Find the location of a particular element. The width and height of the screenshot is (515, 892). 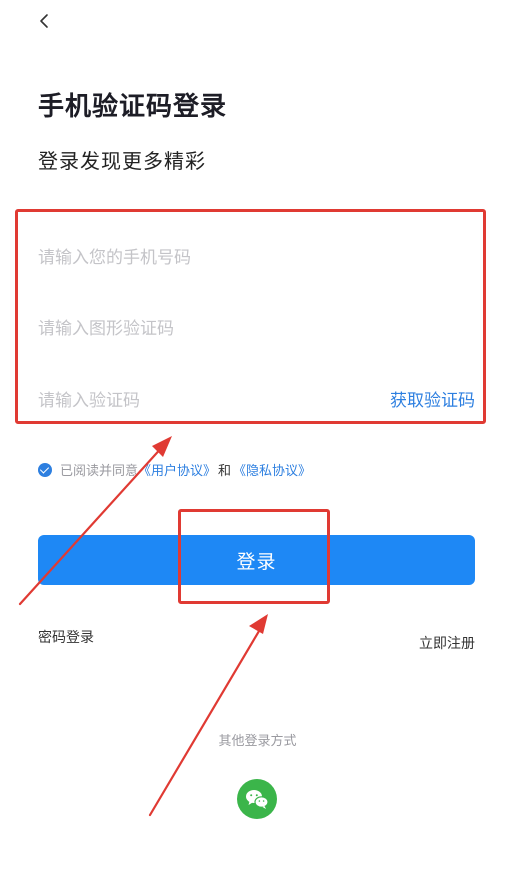

privacy-policy-link: 《隐私协议》 is located at coordinates (272, 469).